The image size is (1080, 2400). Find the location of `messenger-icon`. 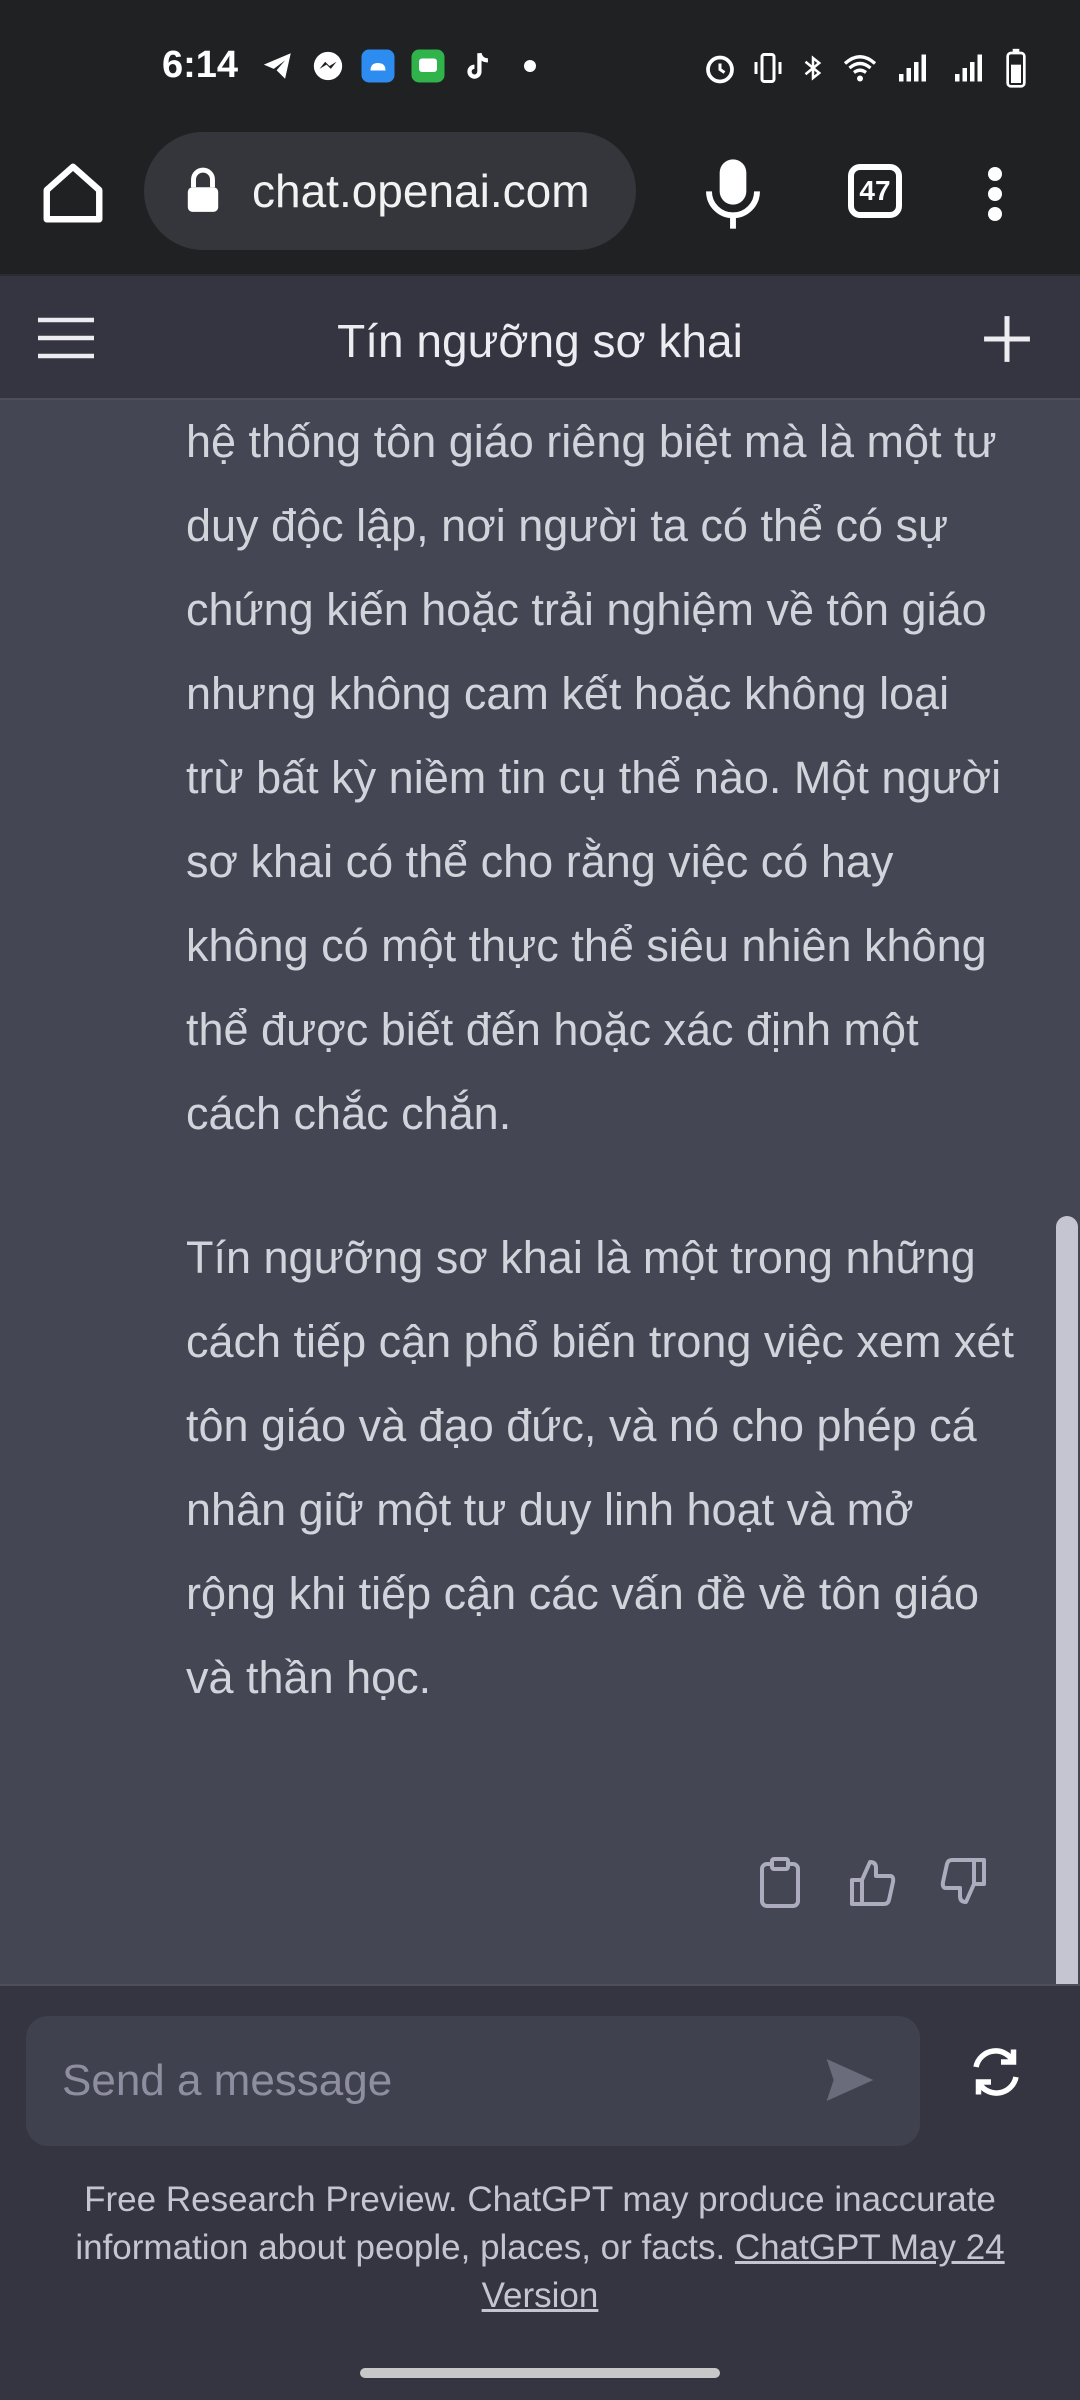

messenger-icon is located at coordinates (328, 66).